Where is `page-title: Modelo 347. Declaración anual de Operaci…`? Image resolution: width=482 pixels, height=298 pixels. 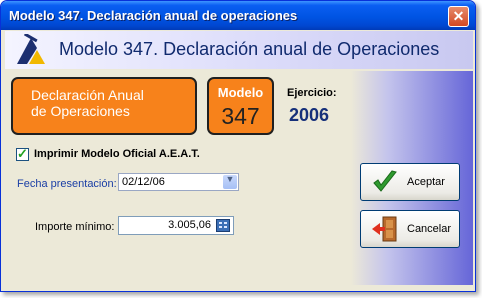 page-title: Modelo 347. Declaración anual de Operaci… is located at coordinates (249, 49).